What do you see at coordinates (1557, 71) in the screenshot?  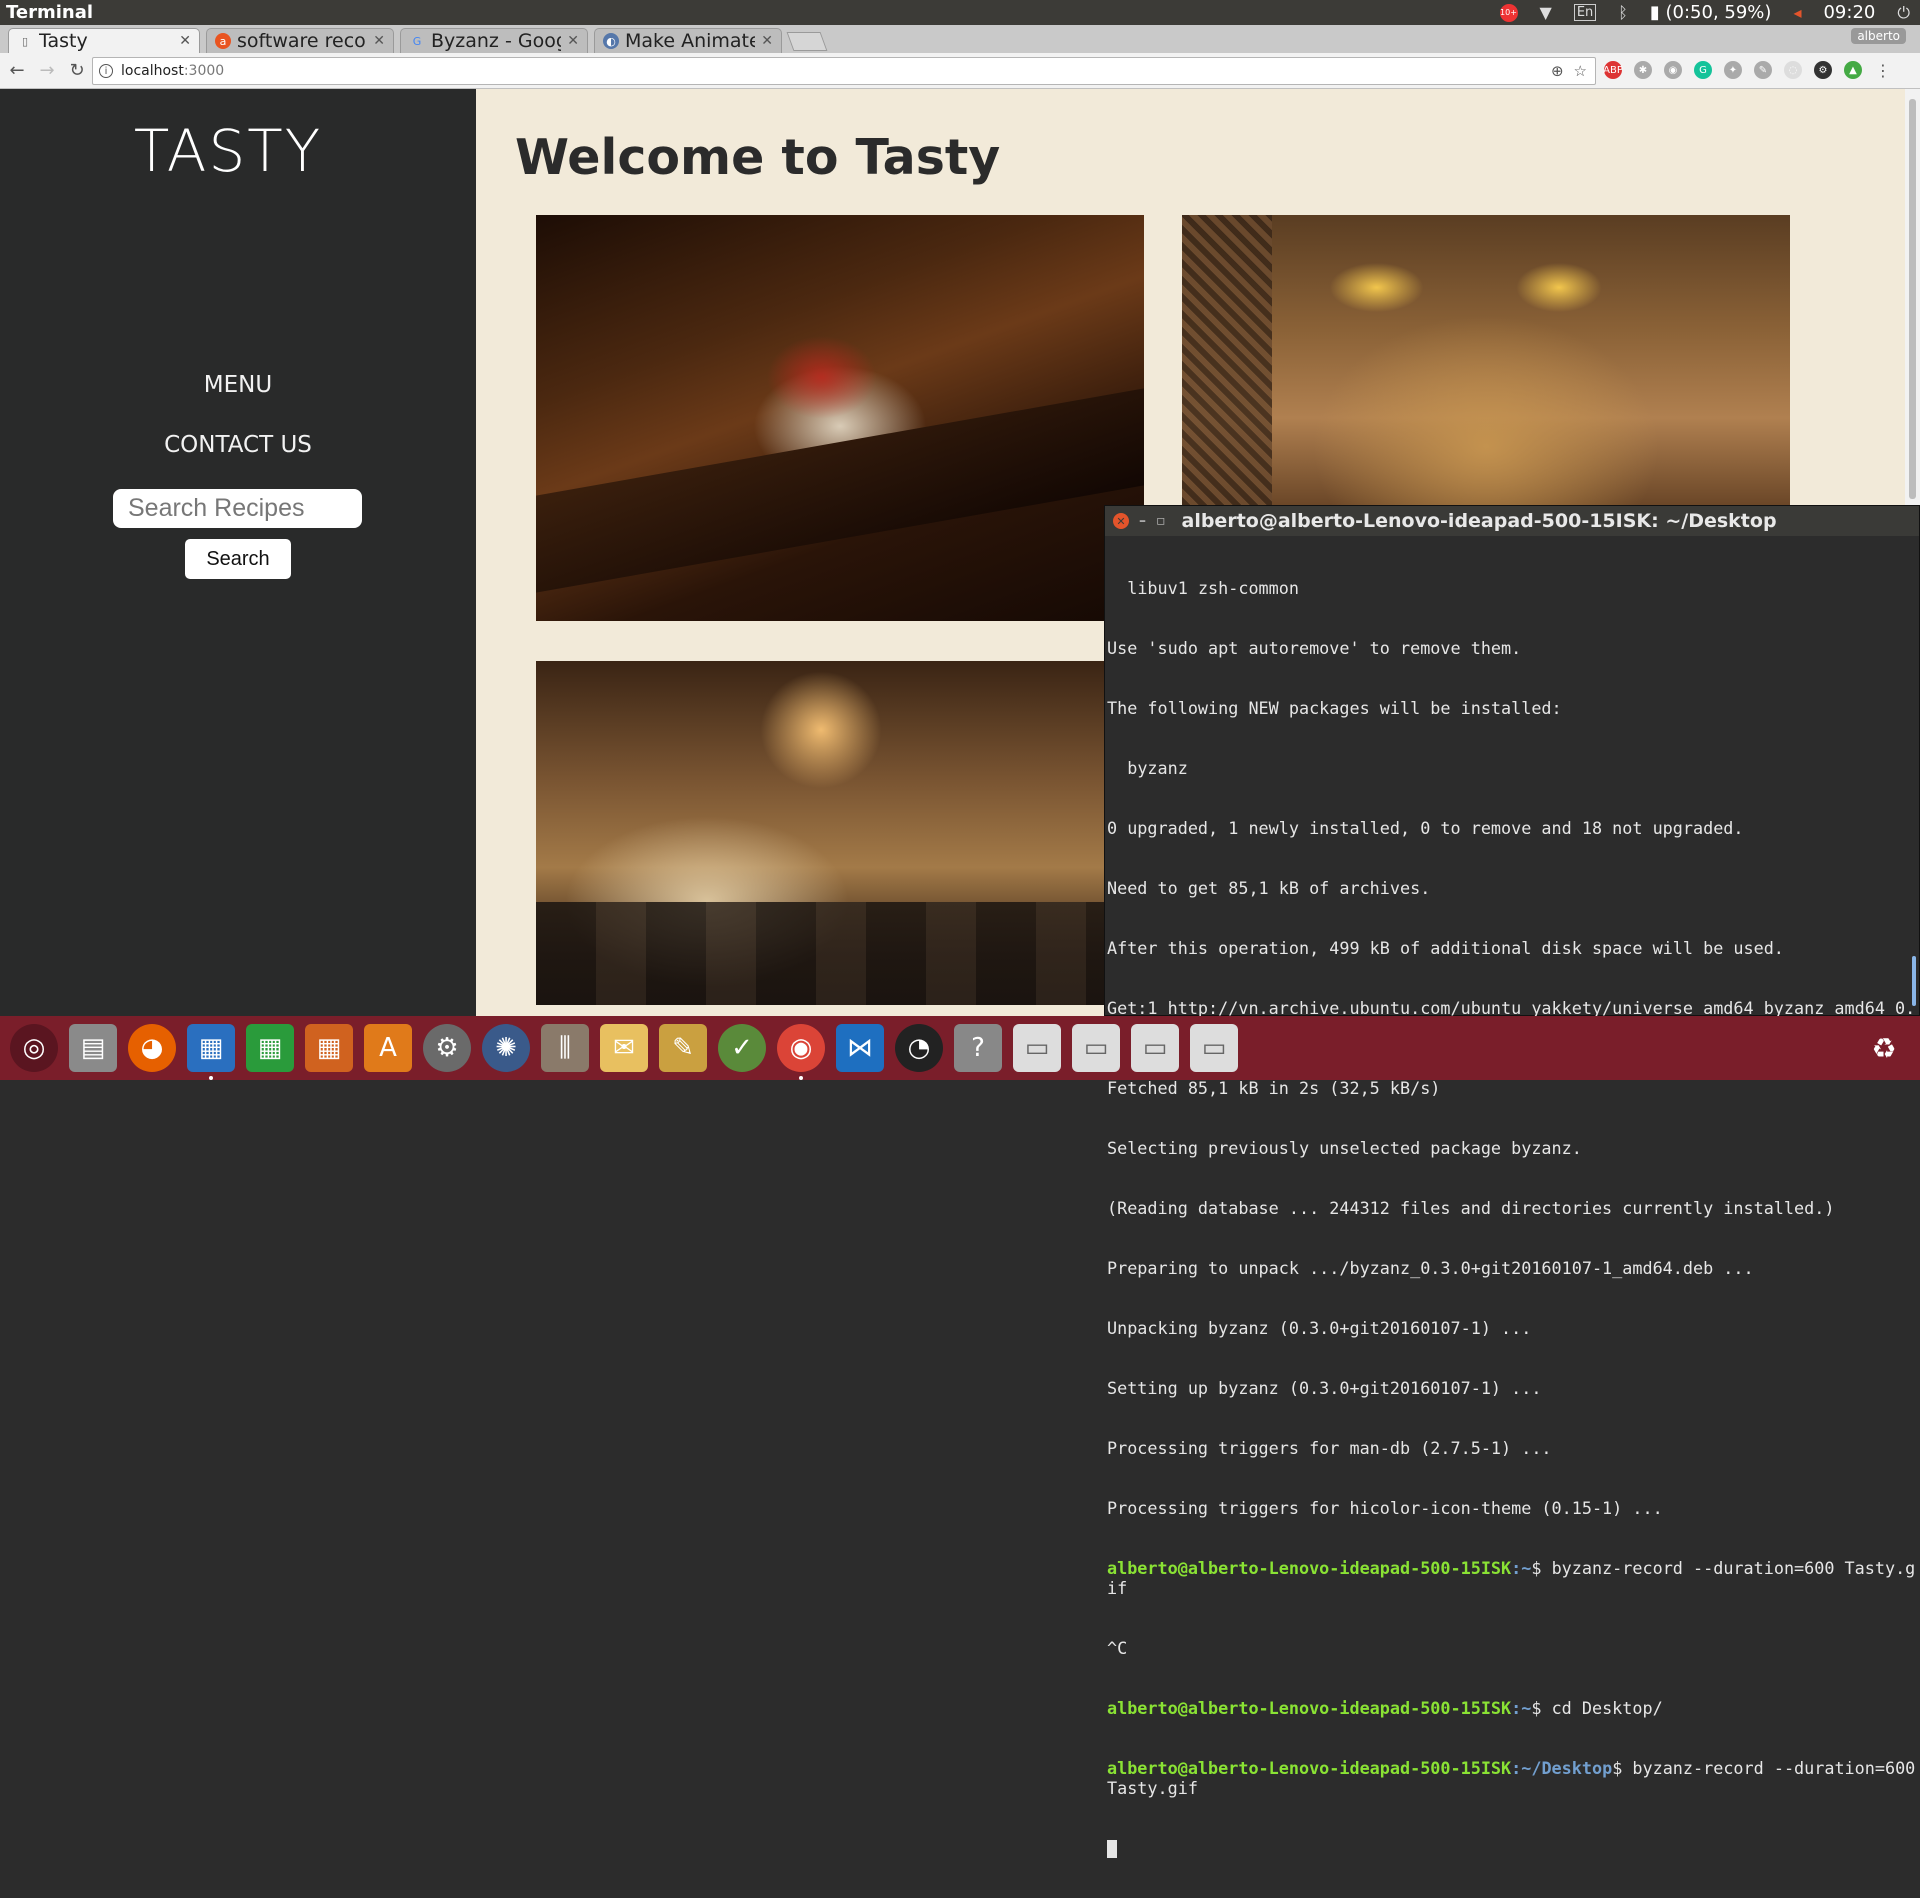 I see `zoom-icon: ⊕` at bounding box center [1557, 71].